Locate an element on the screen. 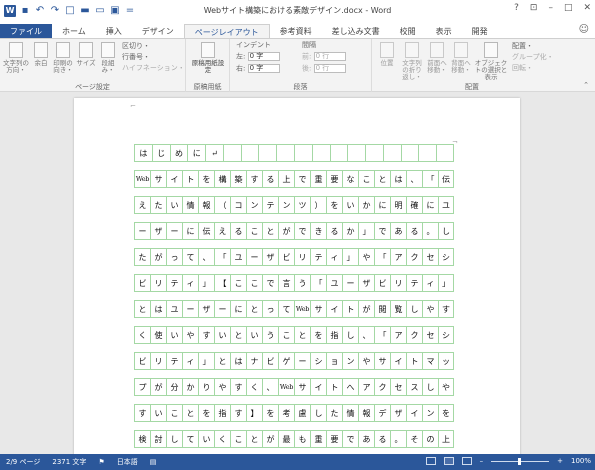  manuscript-line: 検討していくことが最も重要である。その上 is located at coordinates (294, 439).